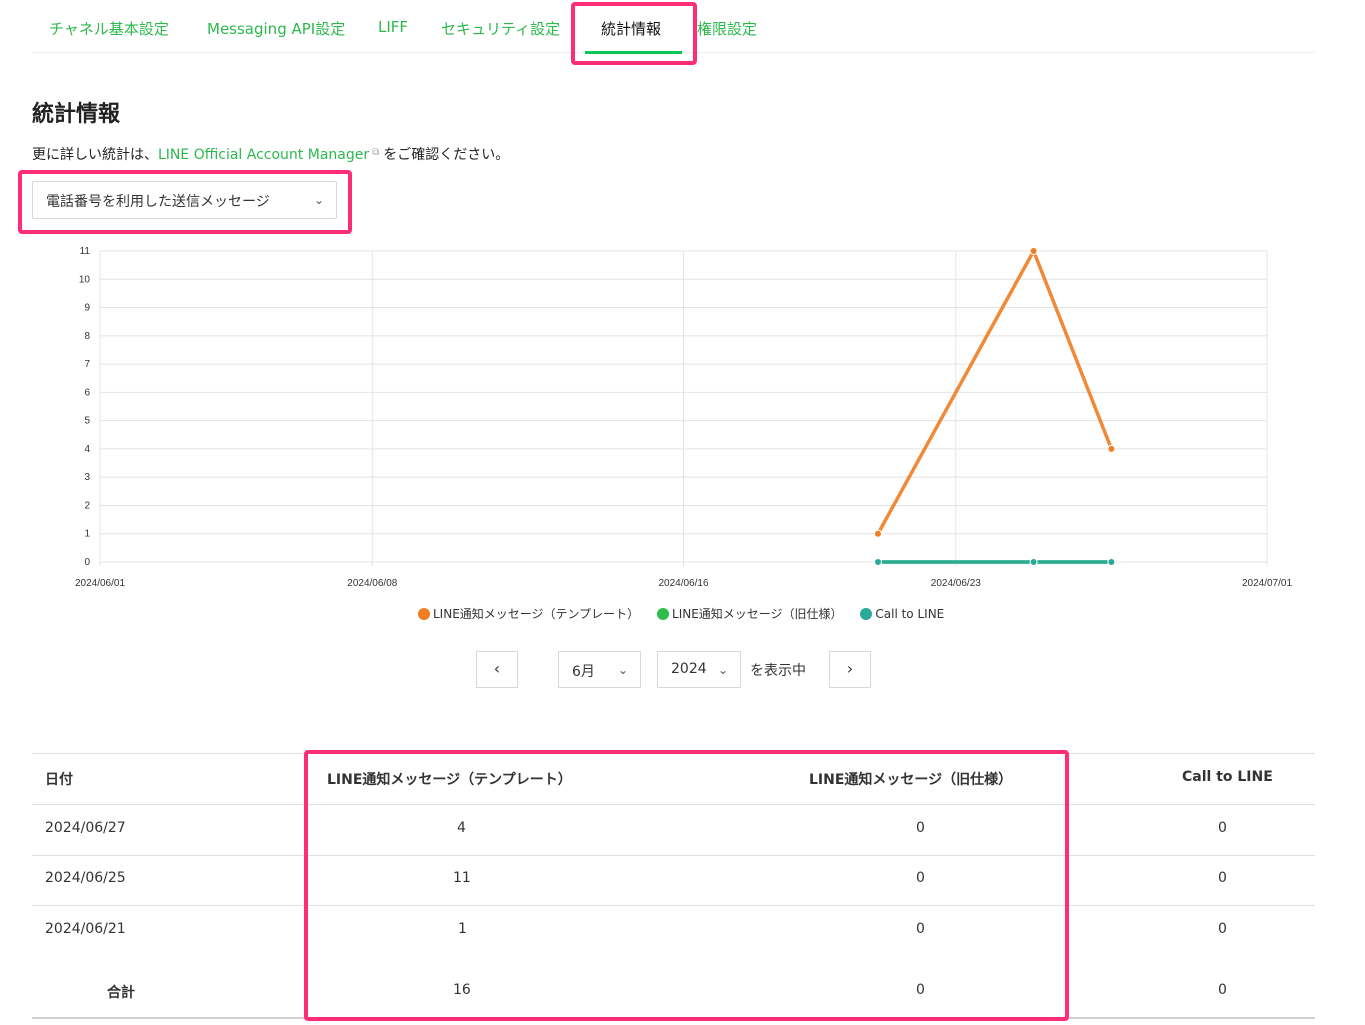 This screenshot has height=1025, width=1365. Describe the element at coordinates (87, 505) in the screenshot. I see `y-tick-label: 2` at that location.